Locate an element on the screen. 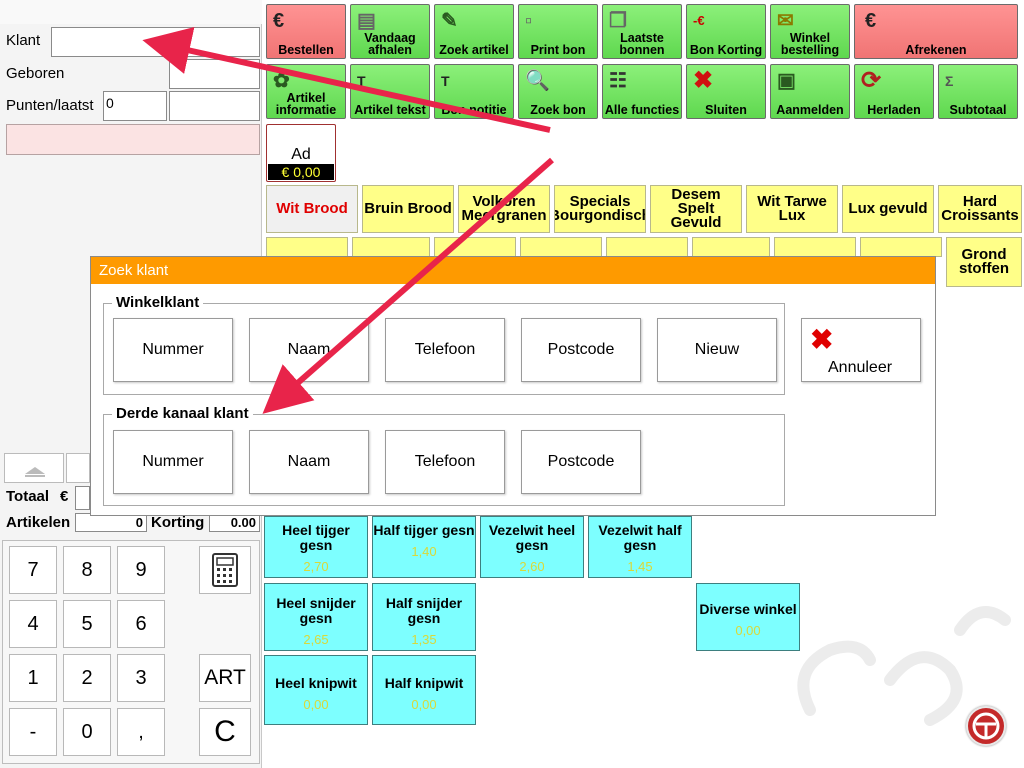 The image size is (1024, 768). arrow-to-klant-field is located at coordinates (346, 80).